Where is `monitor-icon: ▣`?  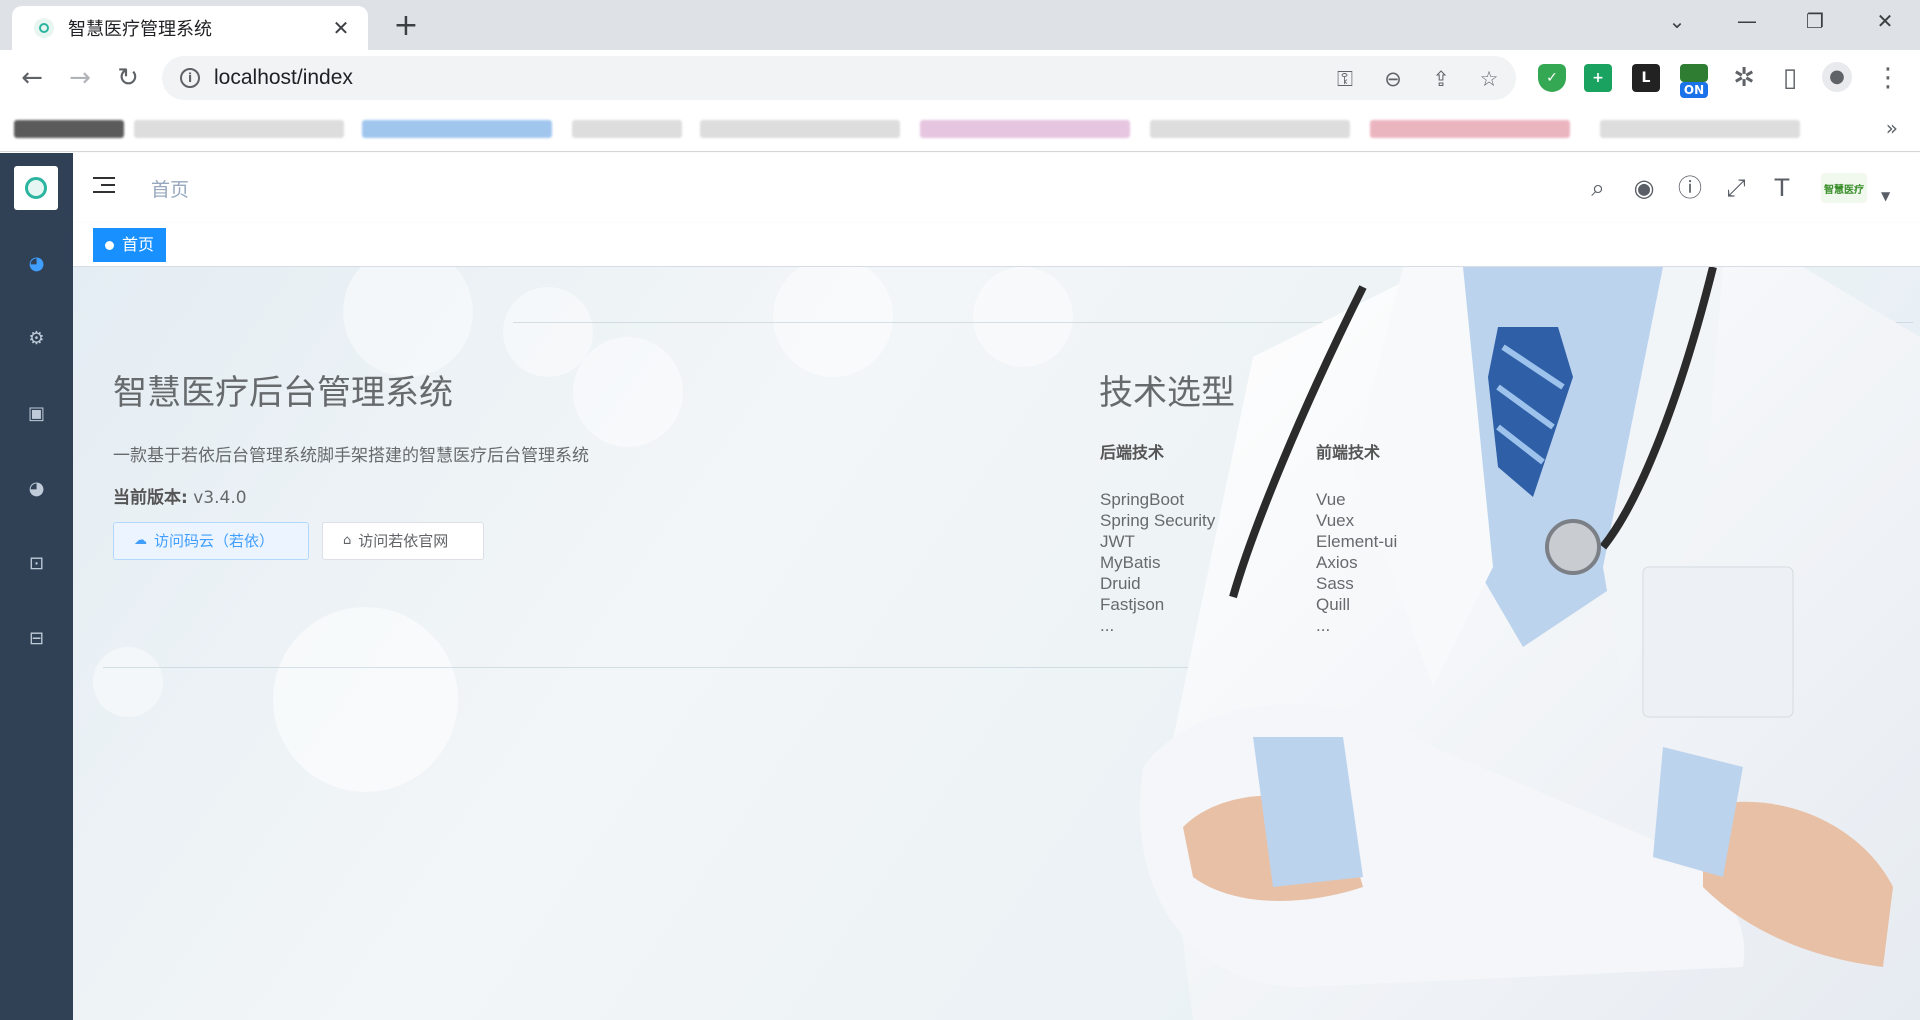 monitor-icon: ▣ is located at coordinates (36, 413).